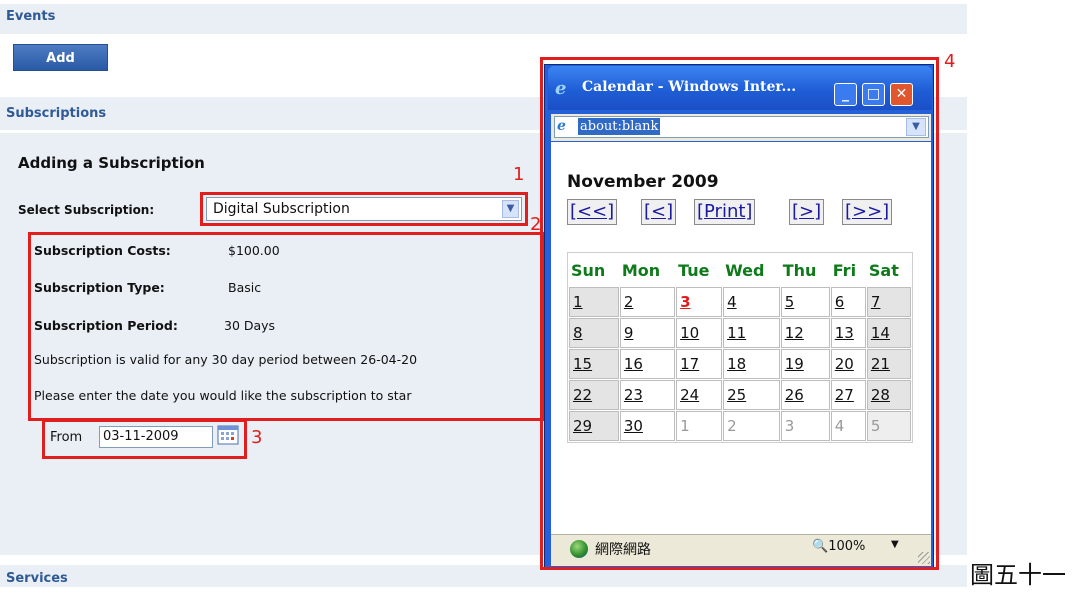 The height and width of the screenshot is (593, 1091). Describe the element at coordinates (950, 61) in the screenshot. I see `annotation-number-4: 4` at that location.